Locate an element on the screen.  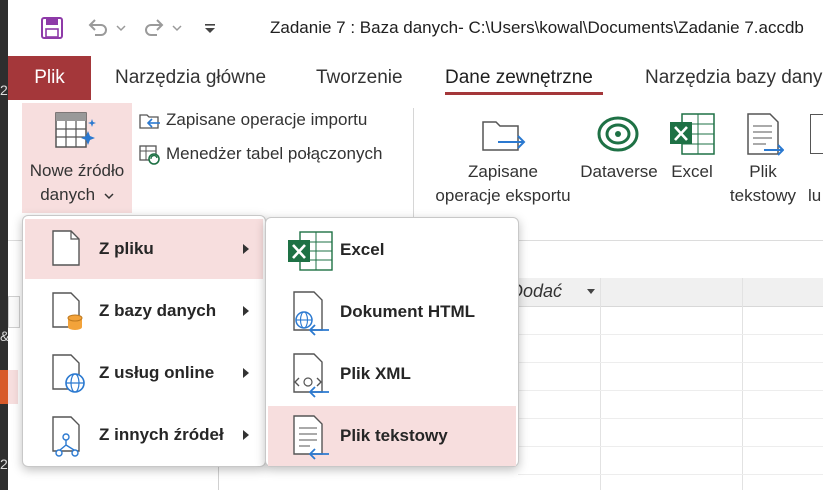
document-icon is located at coordinates (816, 134).